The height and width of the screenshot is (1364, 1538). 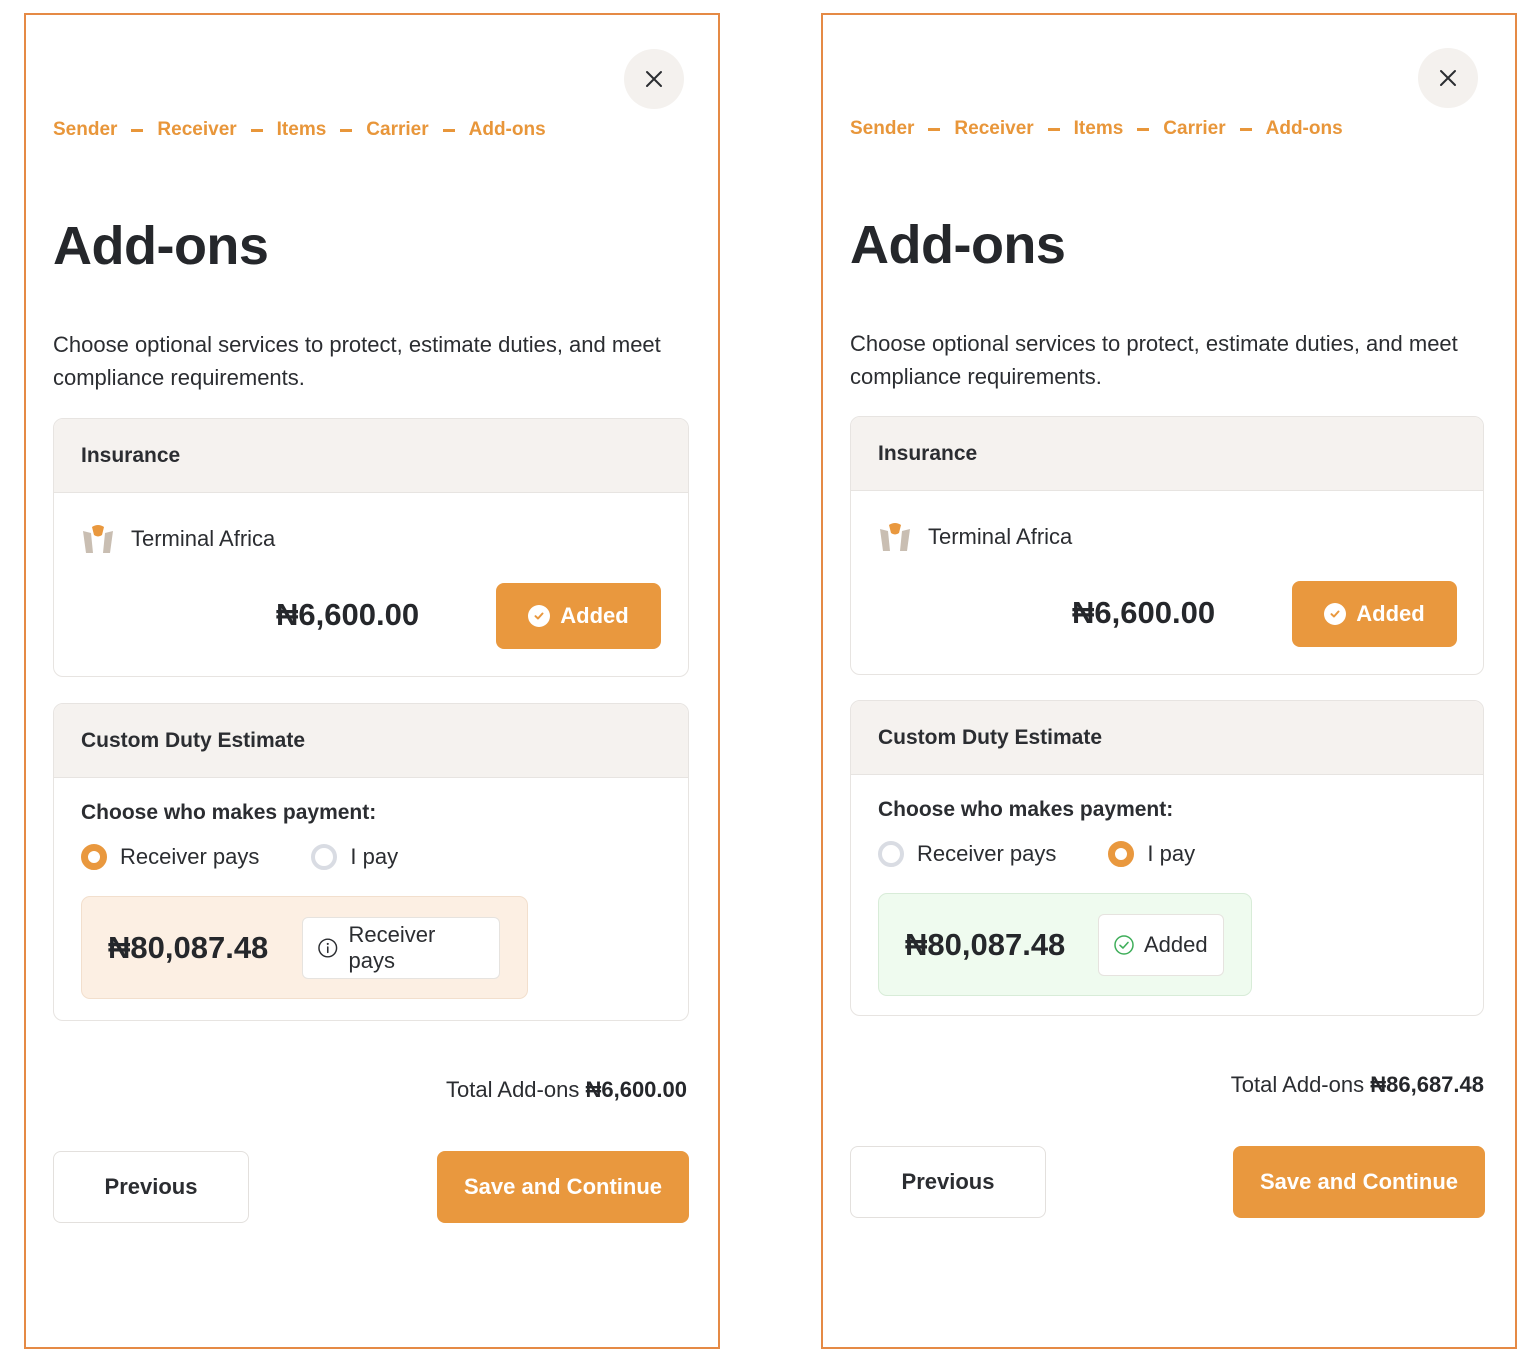 I want to click on total-addons: Total Add-ons ₦86,687.48, so click(x=1357, y=1085).